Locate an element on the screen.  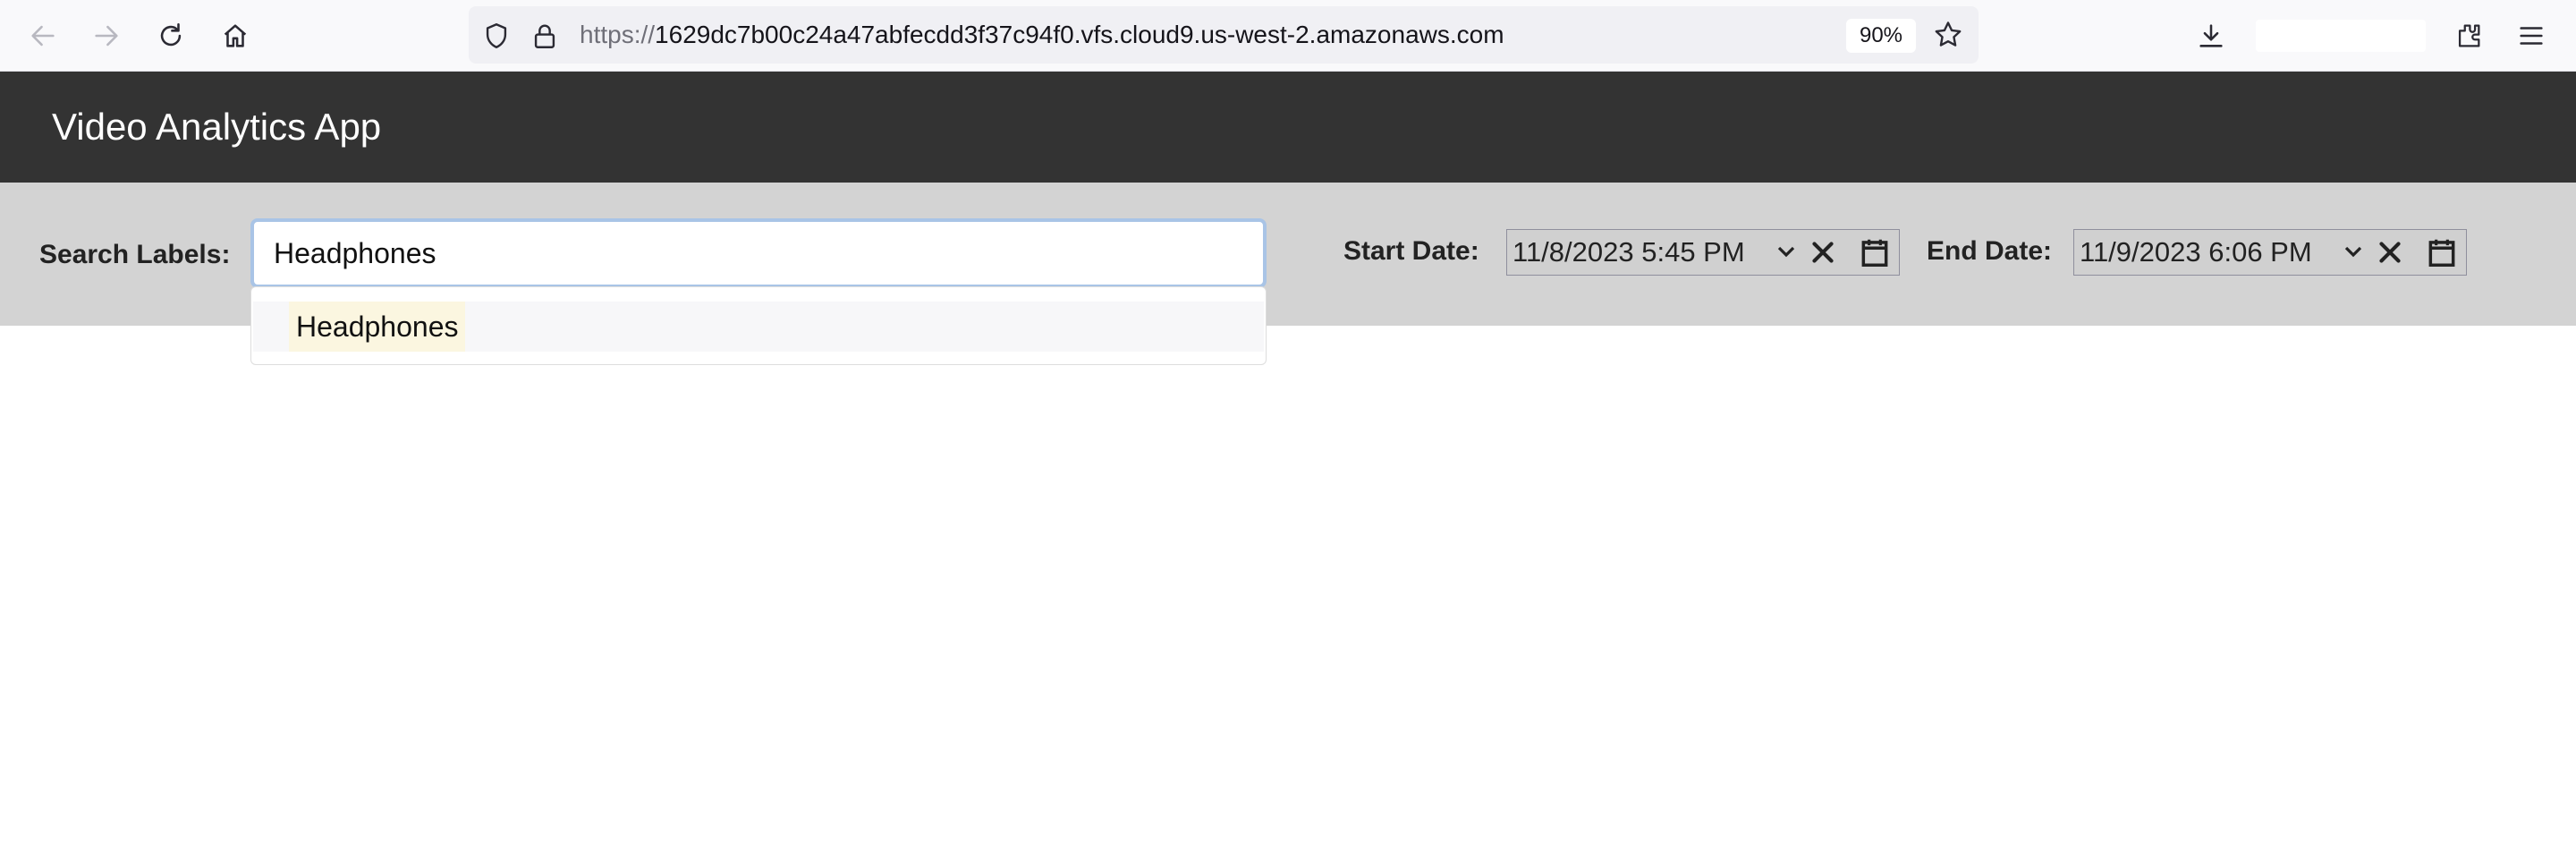
start-date-value: 11/8/2023 5:45 PM is located at coordinates (1629, 252).